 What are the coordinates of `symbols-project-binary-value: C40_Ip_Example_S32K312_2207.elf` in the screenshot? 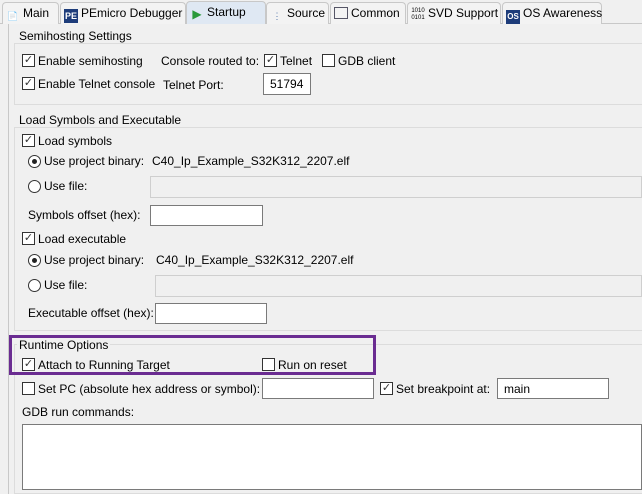 It's located at (251, 161).